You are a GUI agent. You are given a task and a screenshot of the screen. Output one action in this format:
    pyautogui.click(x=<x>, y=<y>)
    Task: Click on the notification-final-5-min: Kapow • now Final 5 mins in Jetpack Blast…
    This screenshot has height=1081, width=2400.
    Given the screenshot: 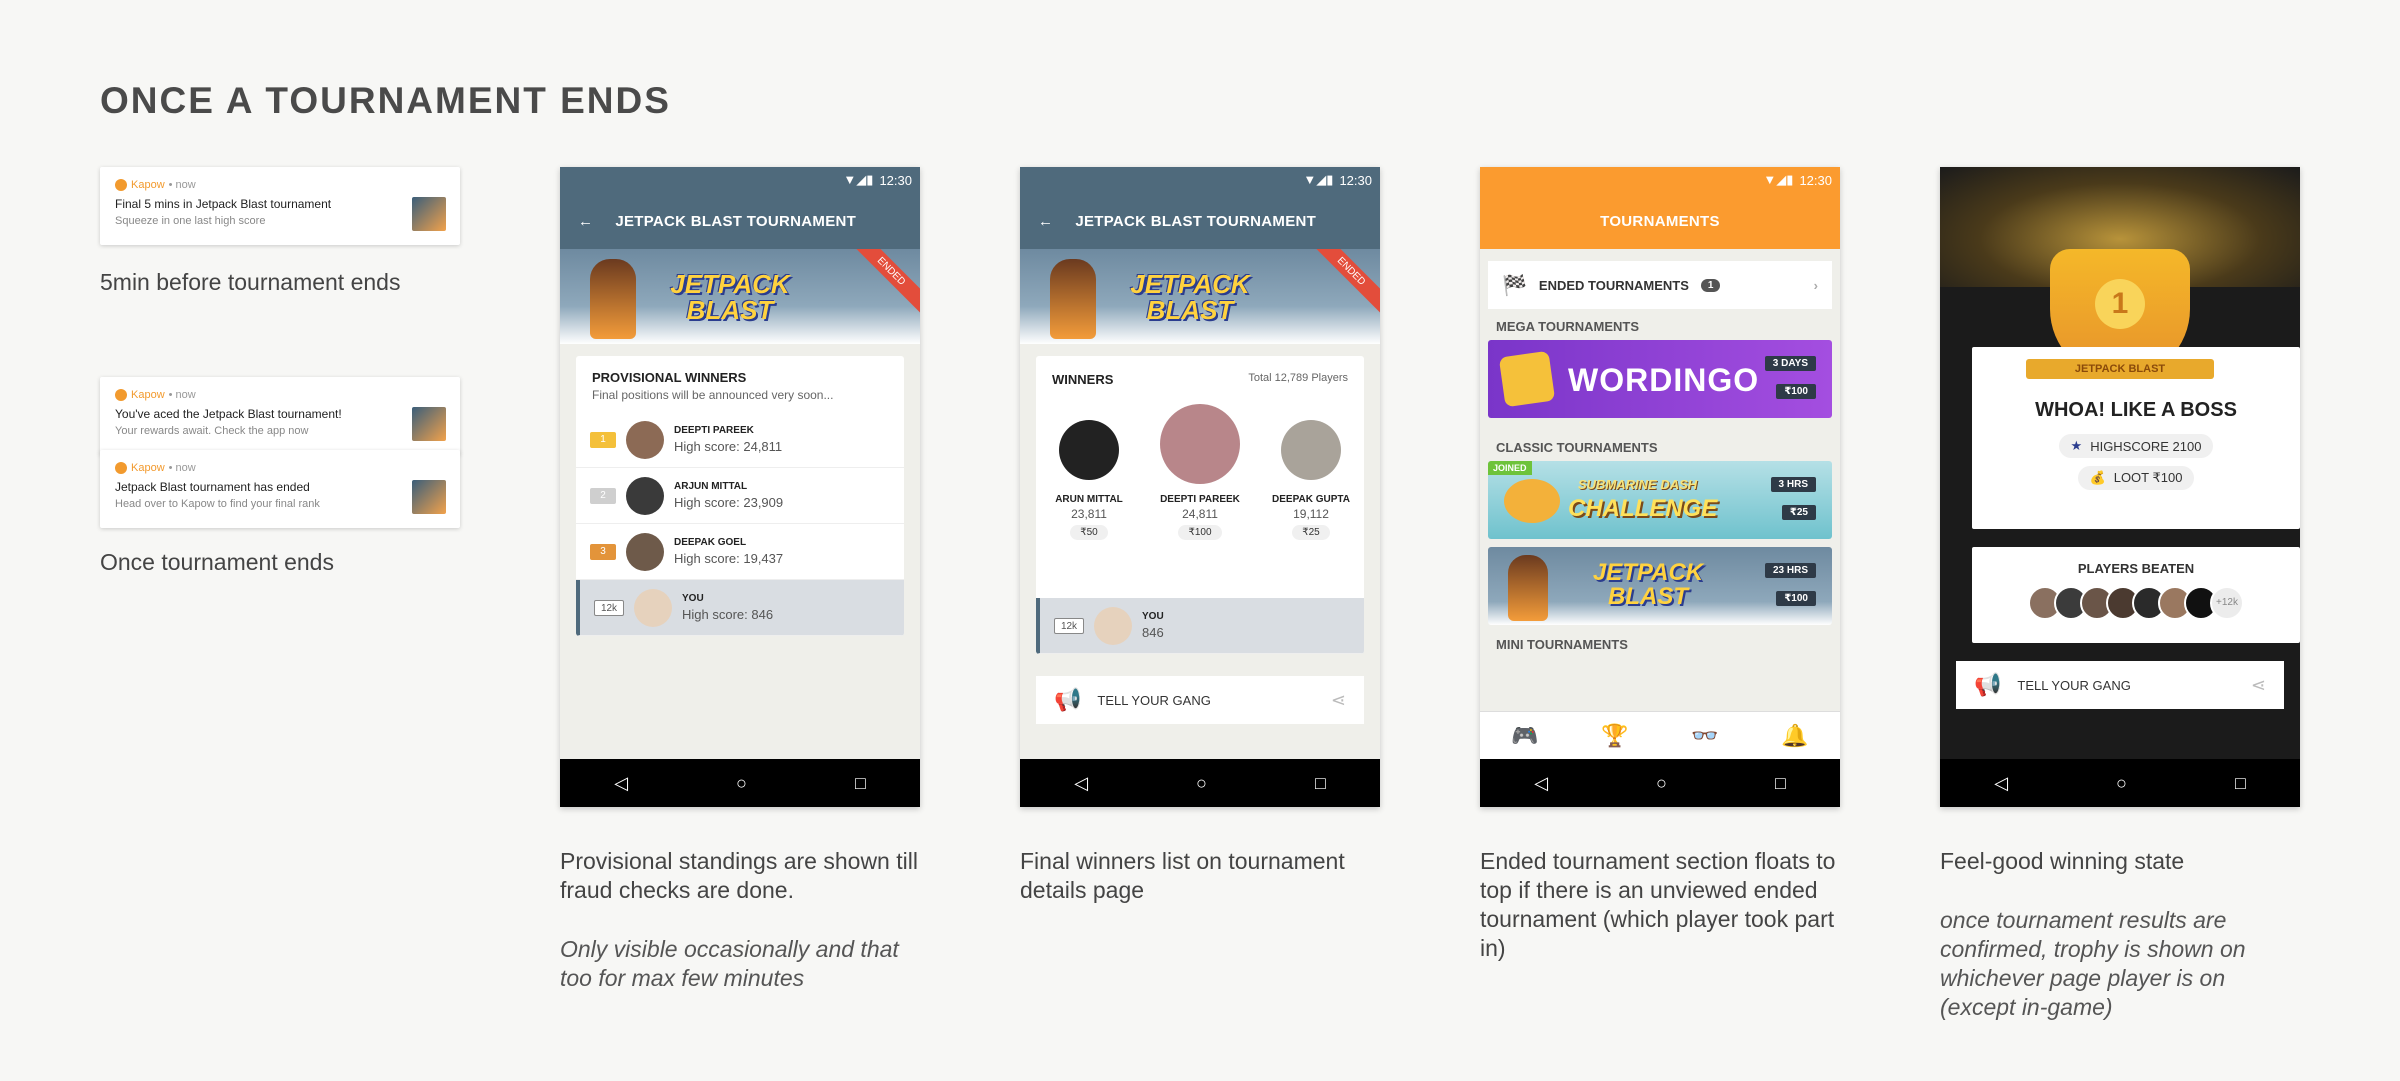 What is the action you would take?
    pyautogui.click(x=280, y=206)
    